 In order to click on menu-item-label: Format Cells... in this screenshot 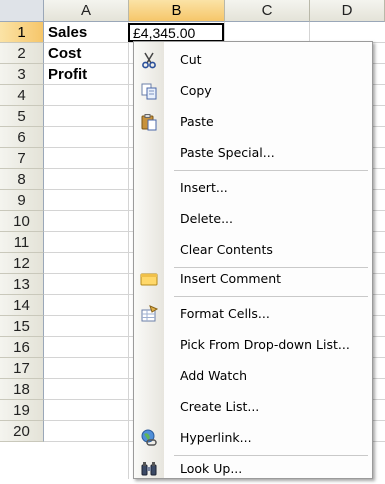, I will do `click(225, 313)`.